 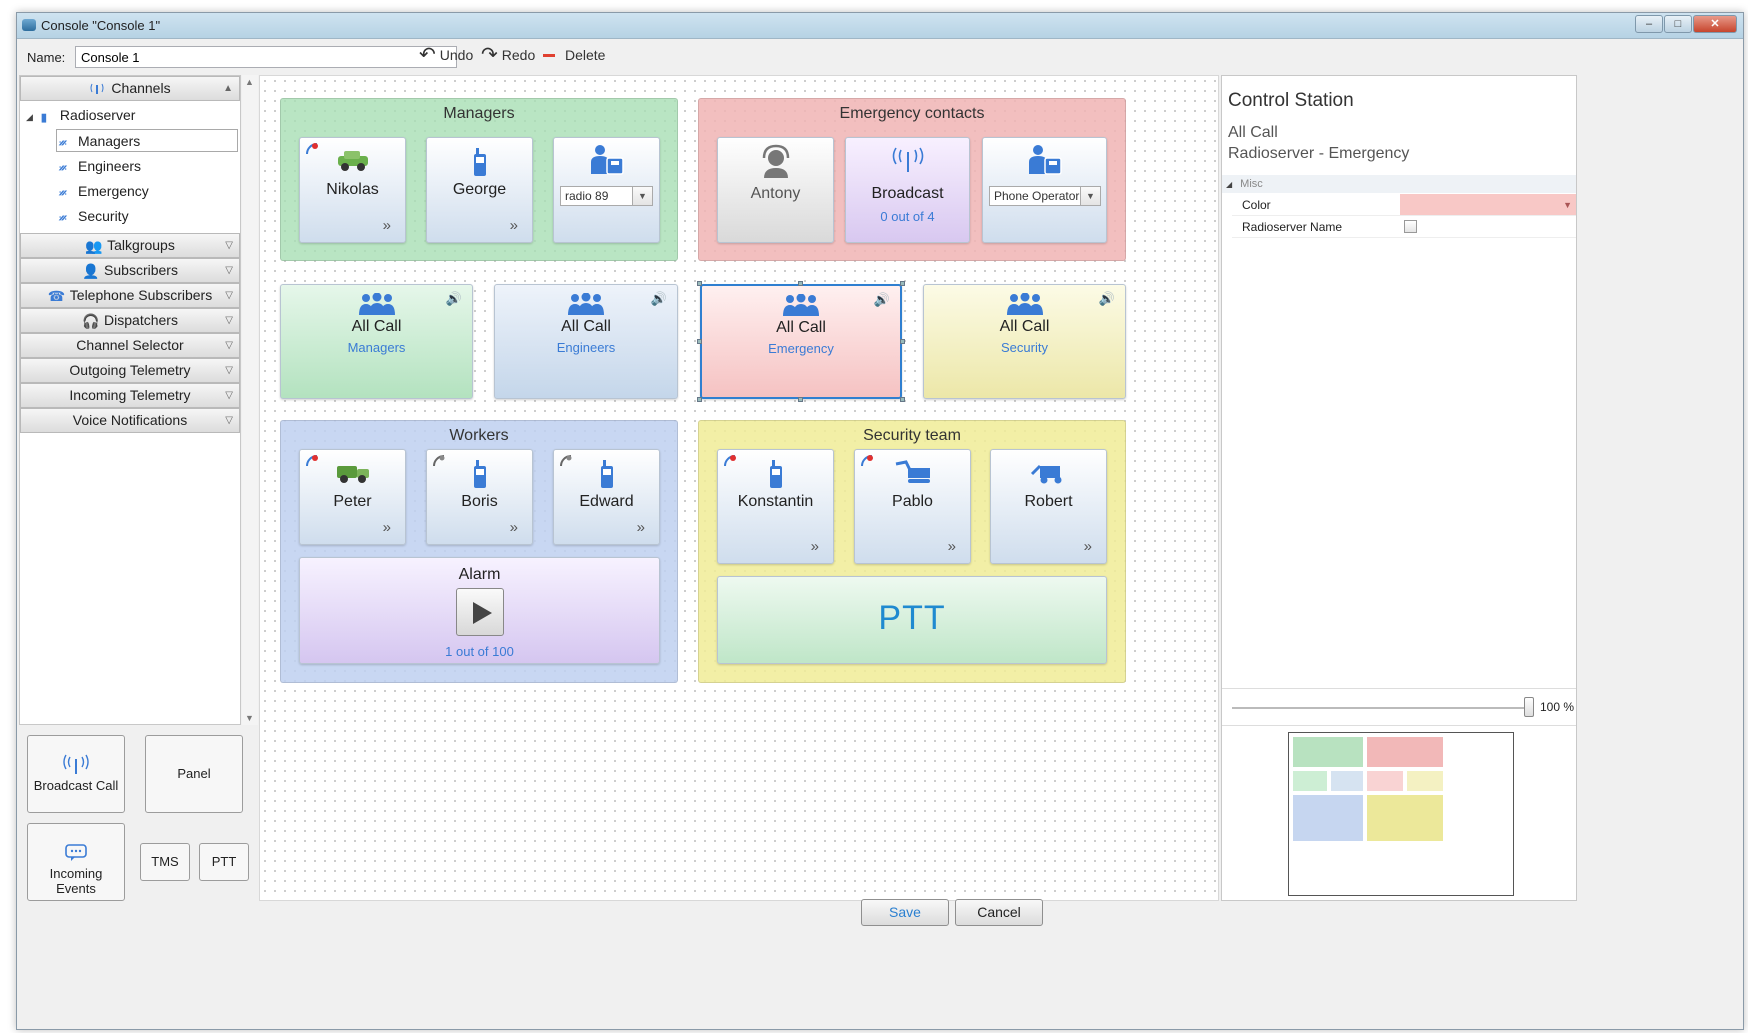 I want to click on misc-section: ◢ Misc, so click(x=1399, y=184).